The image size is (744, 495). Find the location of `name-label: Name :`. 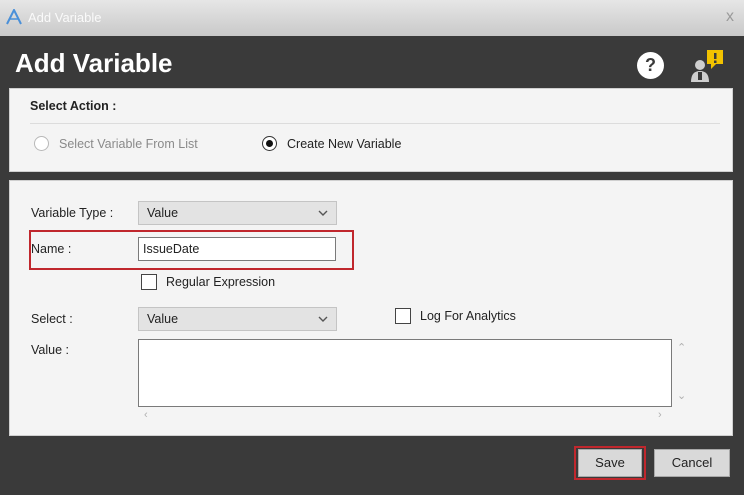

name-label: Name : is located at coordinates (51, 249).